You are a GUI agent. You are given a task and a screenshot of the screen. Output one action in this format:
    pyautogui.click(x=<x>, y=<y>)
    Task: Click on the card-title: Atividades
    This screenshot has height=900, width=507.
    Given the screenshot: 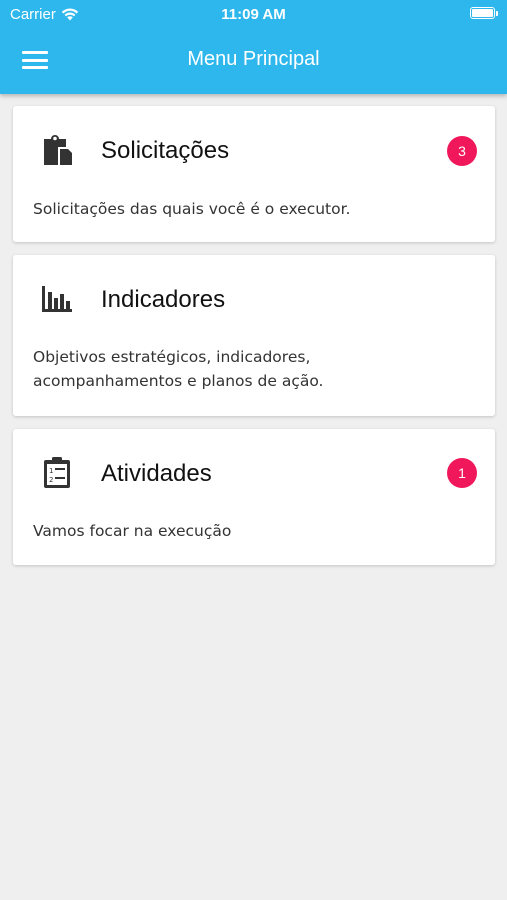 What is the action you would take?
    pyautogui.click(x=156, y=473)
    